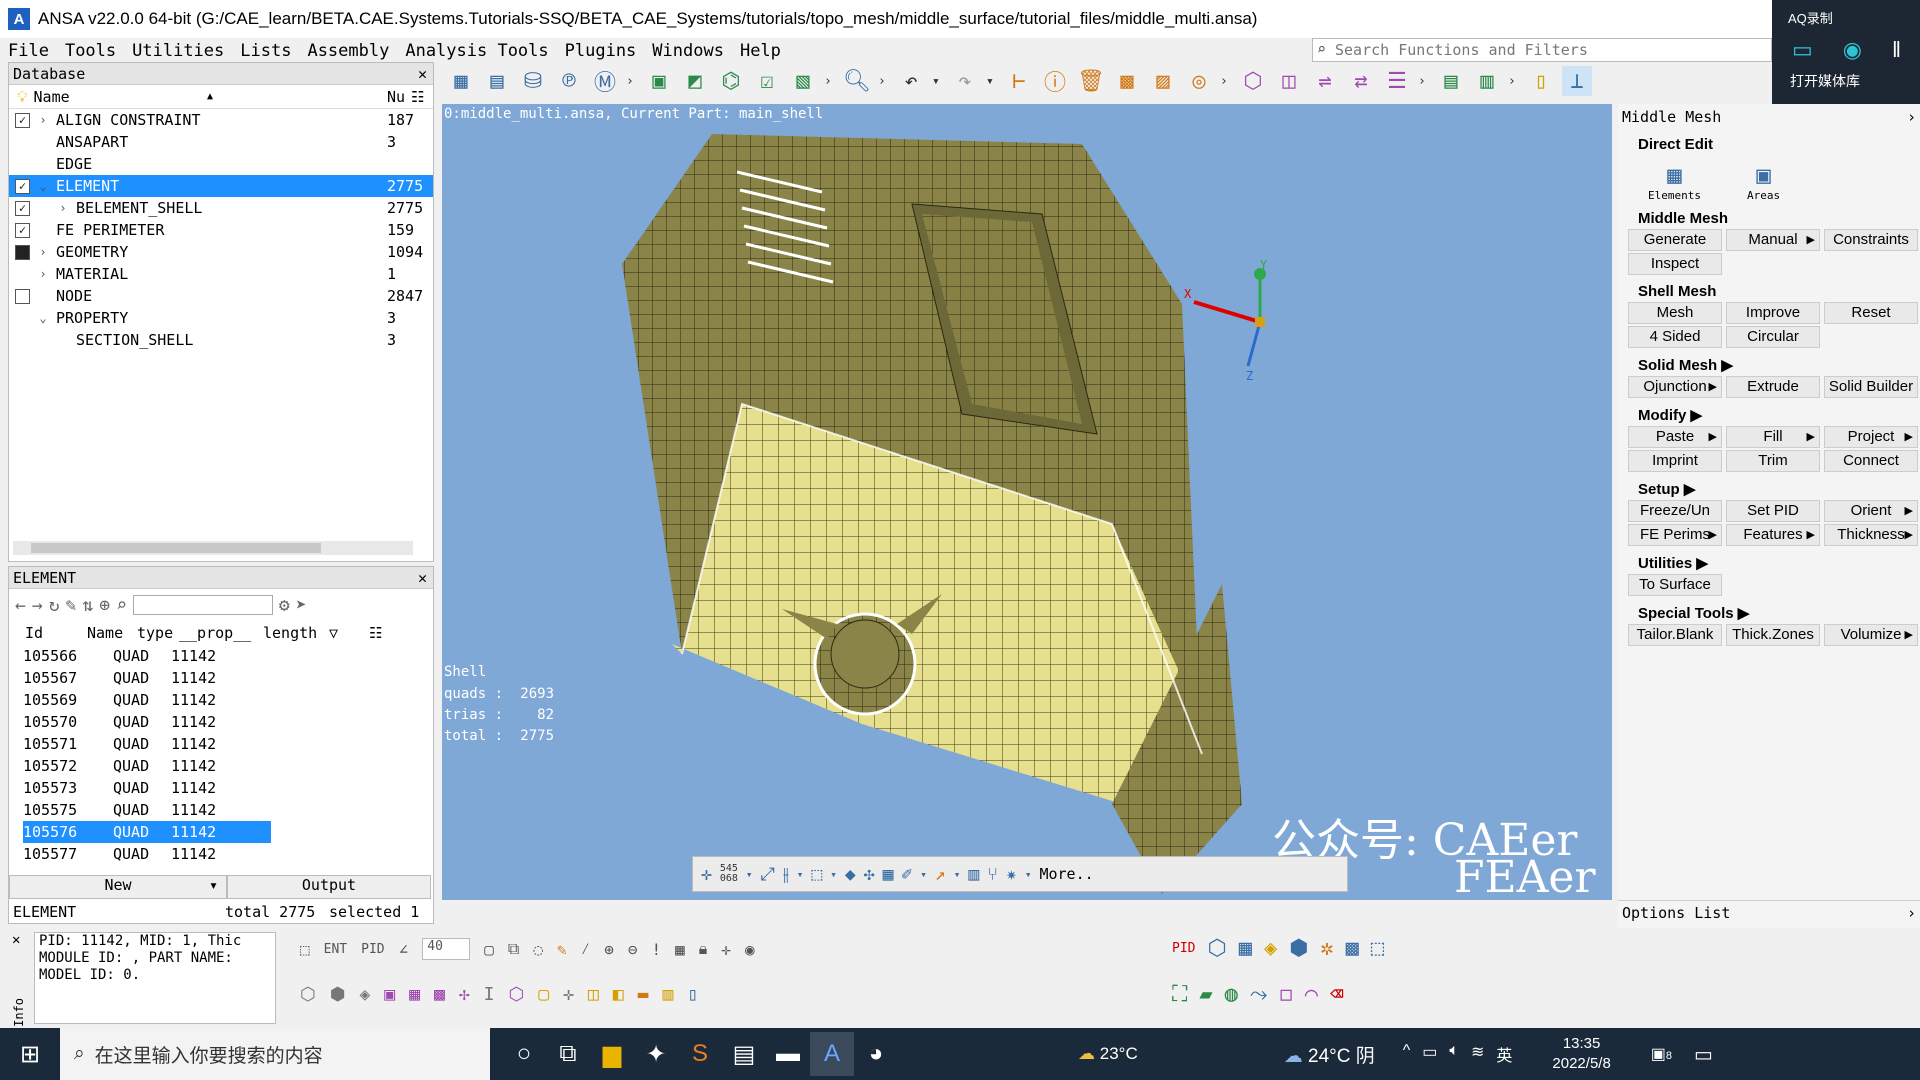  I want to click on database-row: › MATERIAL 1, so click(221, 274).